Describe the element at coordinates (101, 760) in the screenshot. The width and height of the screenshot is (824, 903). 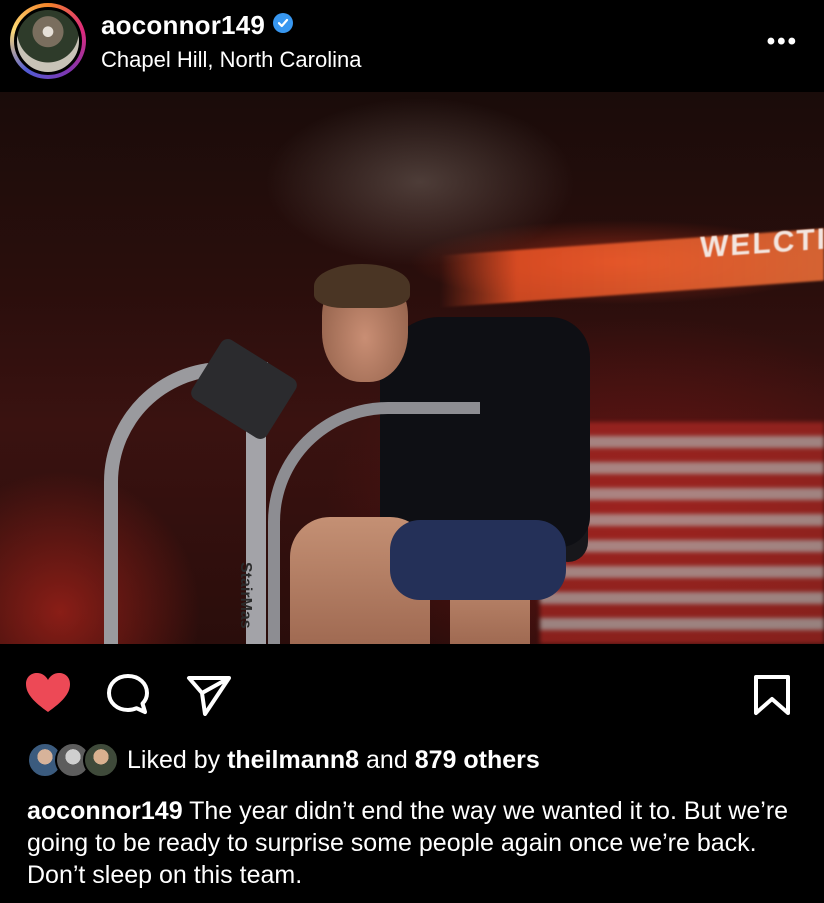
I see `liker-avatar` at that location.